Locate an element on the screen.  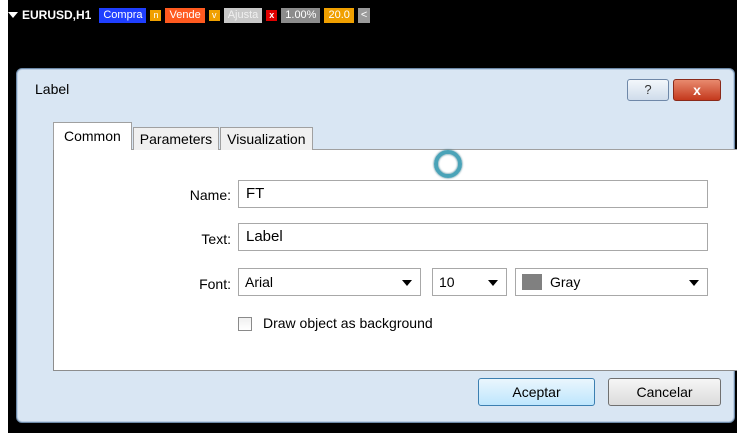
lot-size: 20.0 is located at coordinates (339, 15).